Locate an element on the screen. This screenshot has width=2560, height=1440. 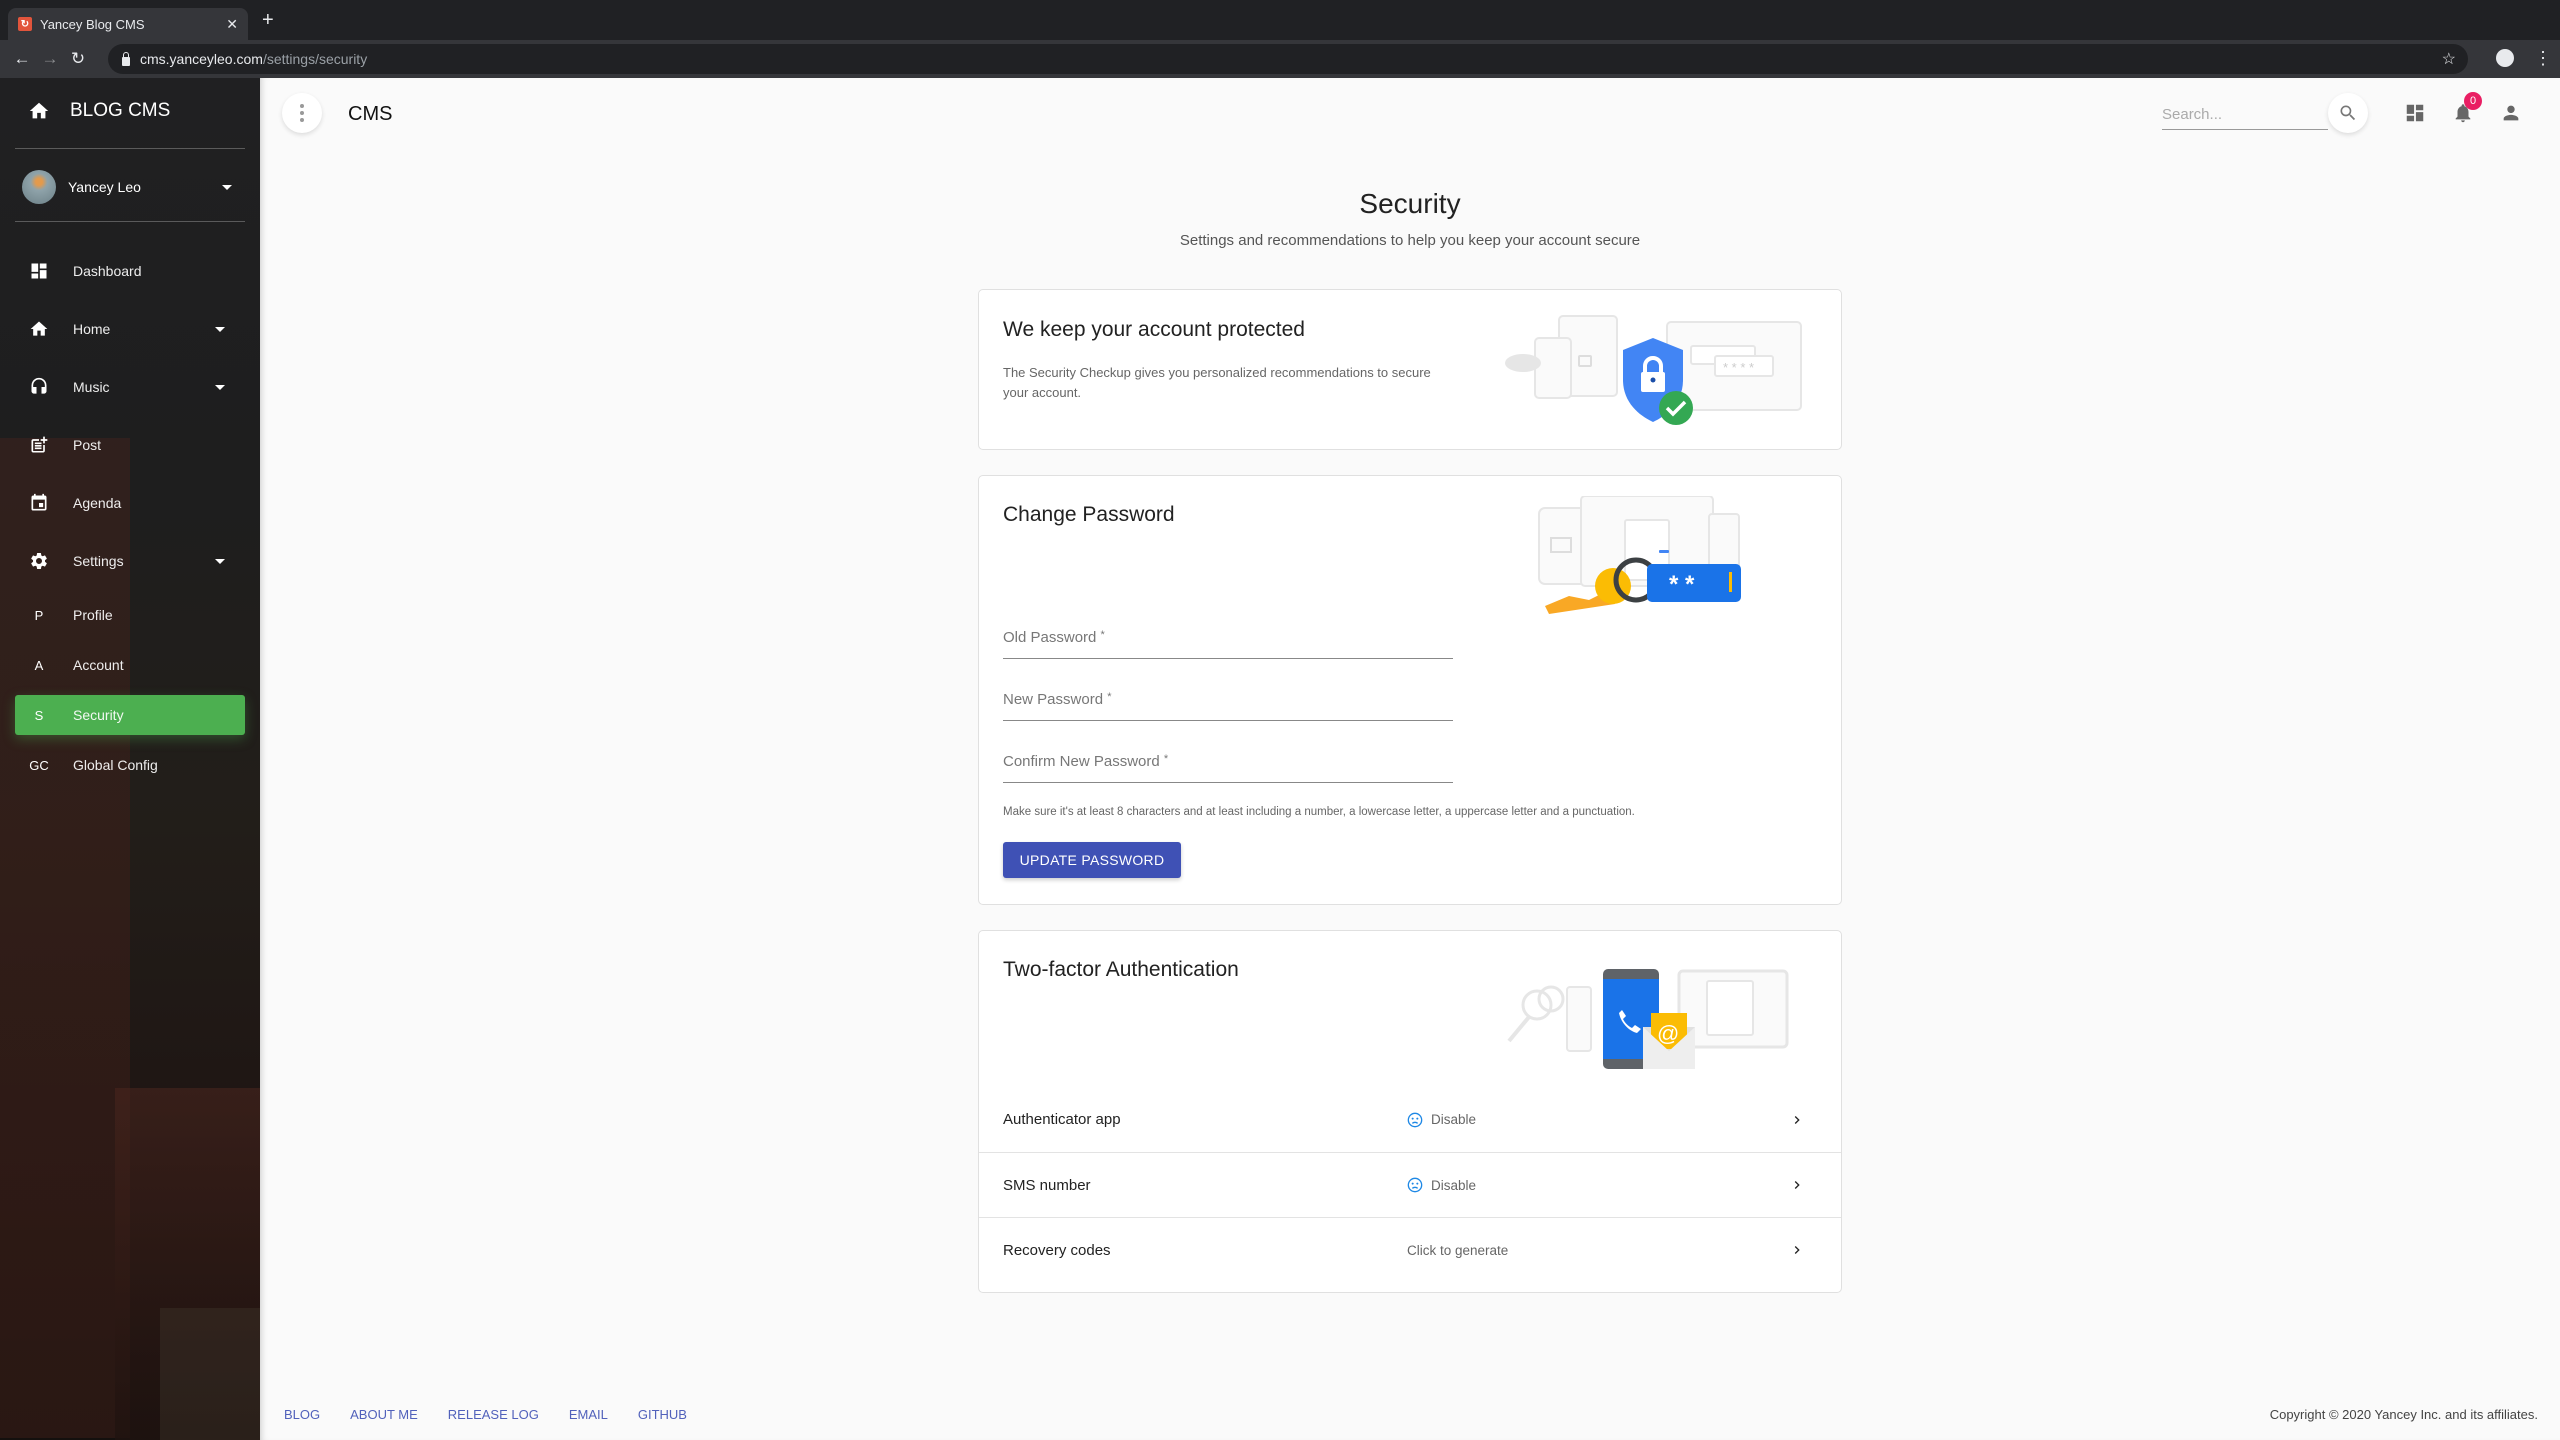
tfa-status-text: Disable is located at coordinates (1454, 1119).